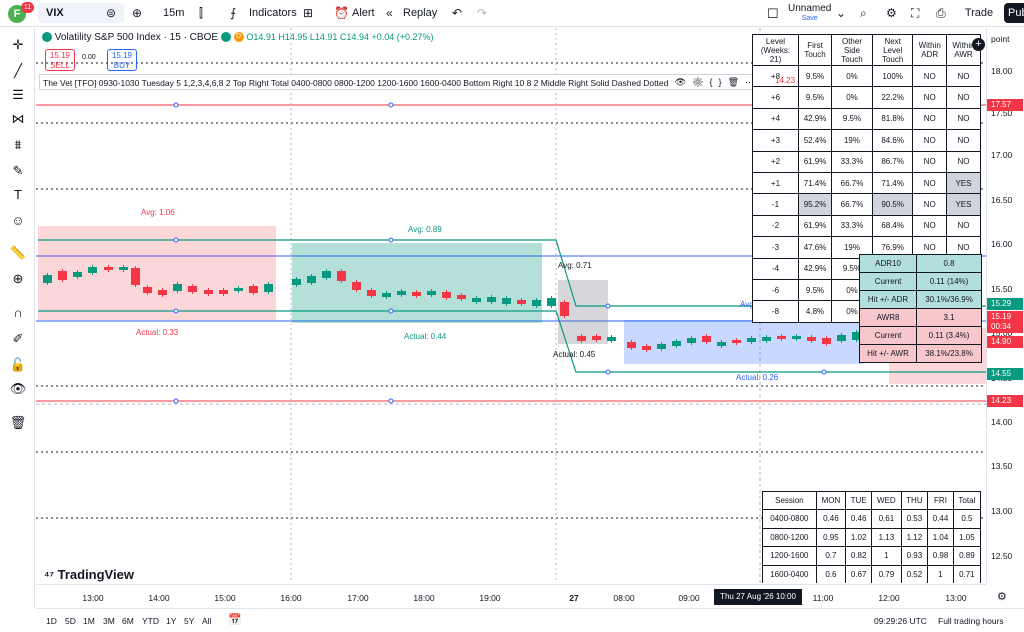 The width and height of the screenshot is (1024, 632). I want to click on lock-icon: 🔓, so click(18, 365).